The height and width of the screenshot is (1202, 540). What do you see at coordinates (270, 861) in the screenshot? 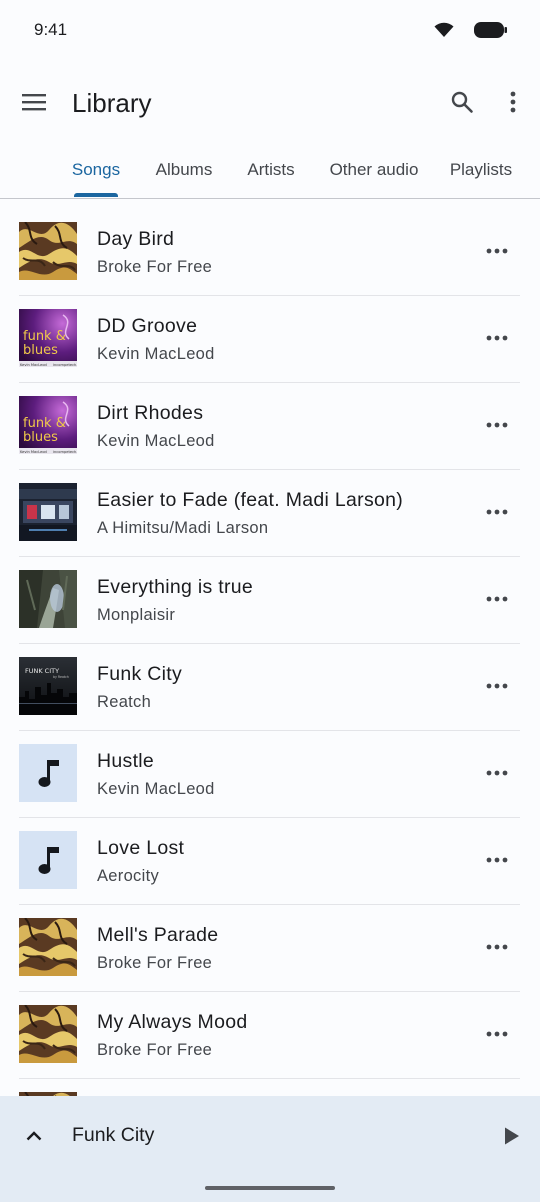
I see `song-row: Love Lost Aerocity` at bounding box center [270, 861].